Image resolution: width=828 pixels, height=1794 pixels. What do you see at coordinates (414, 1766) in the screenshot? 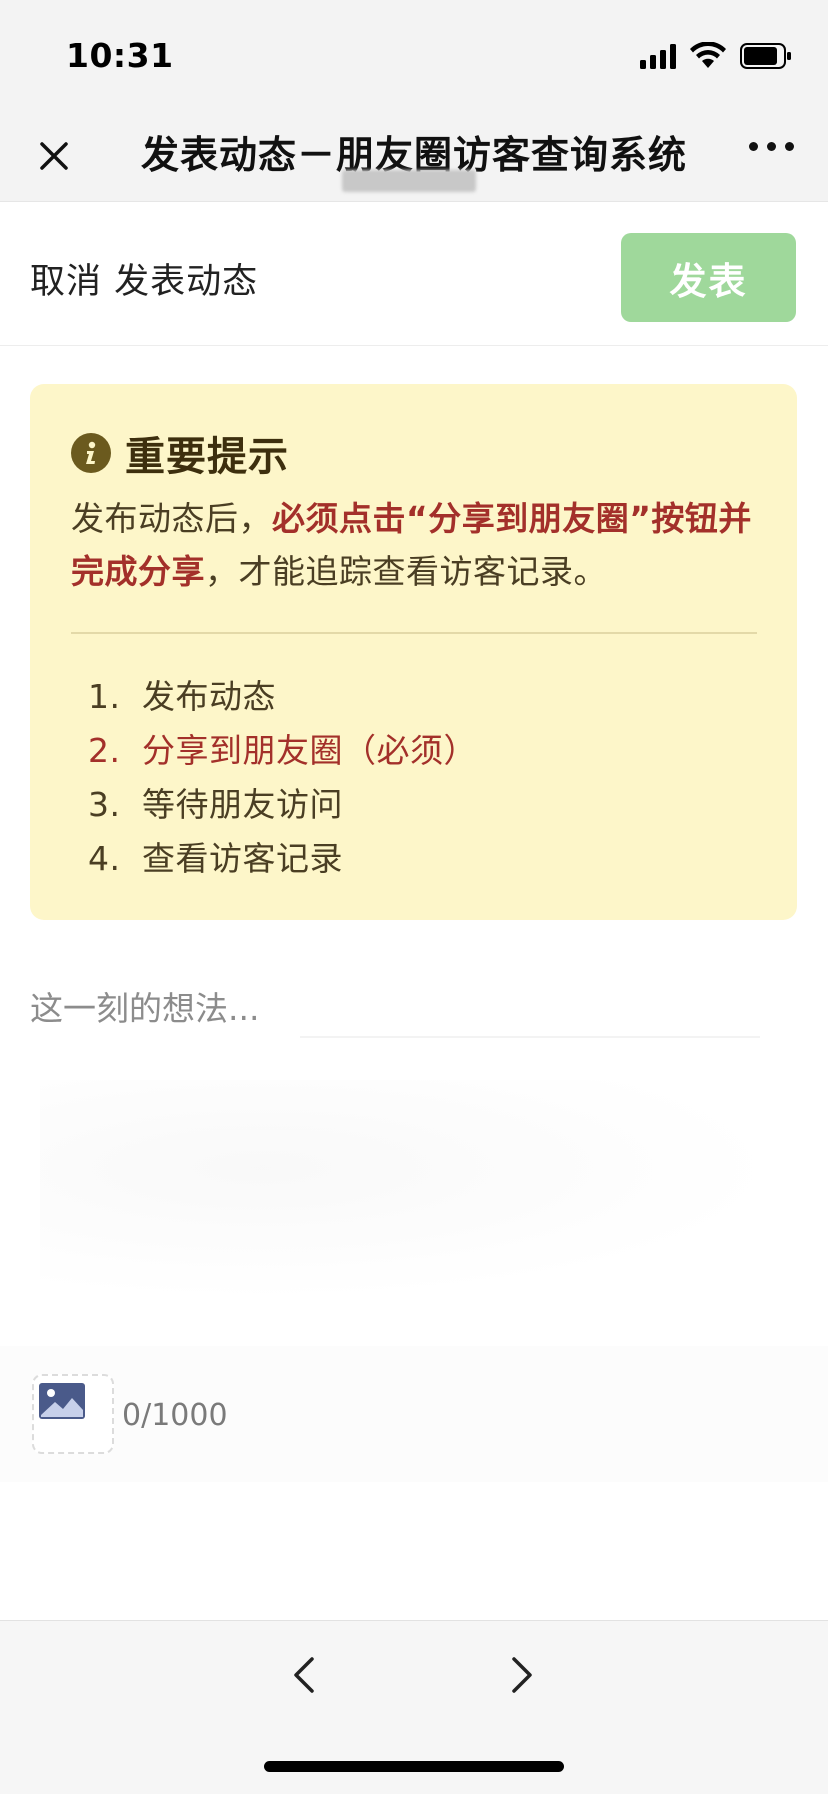
I see `home-indicator` at bounding box center [414, 1766].